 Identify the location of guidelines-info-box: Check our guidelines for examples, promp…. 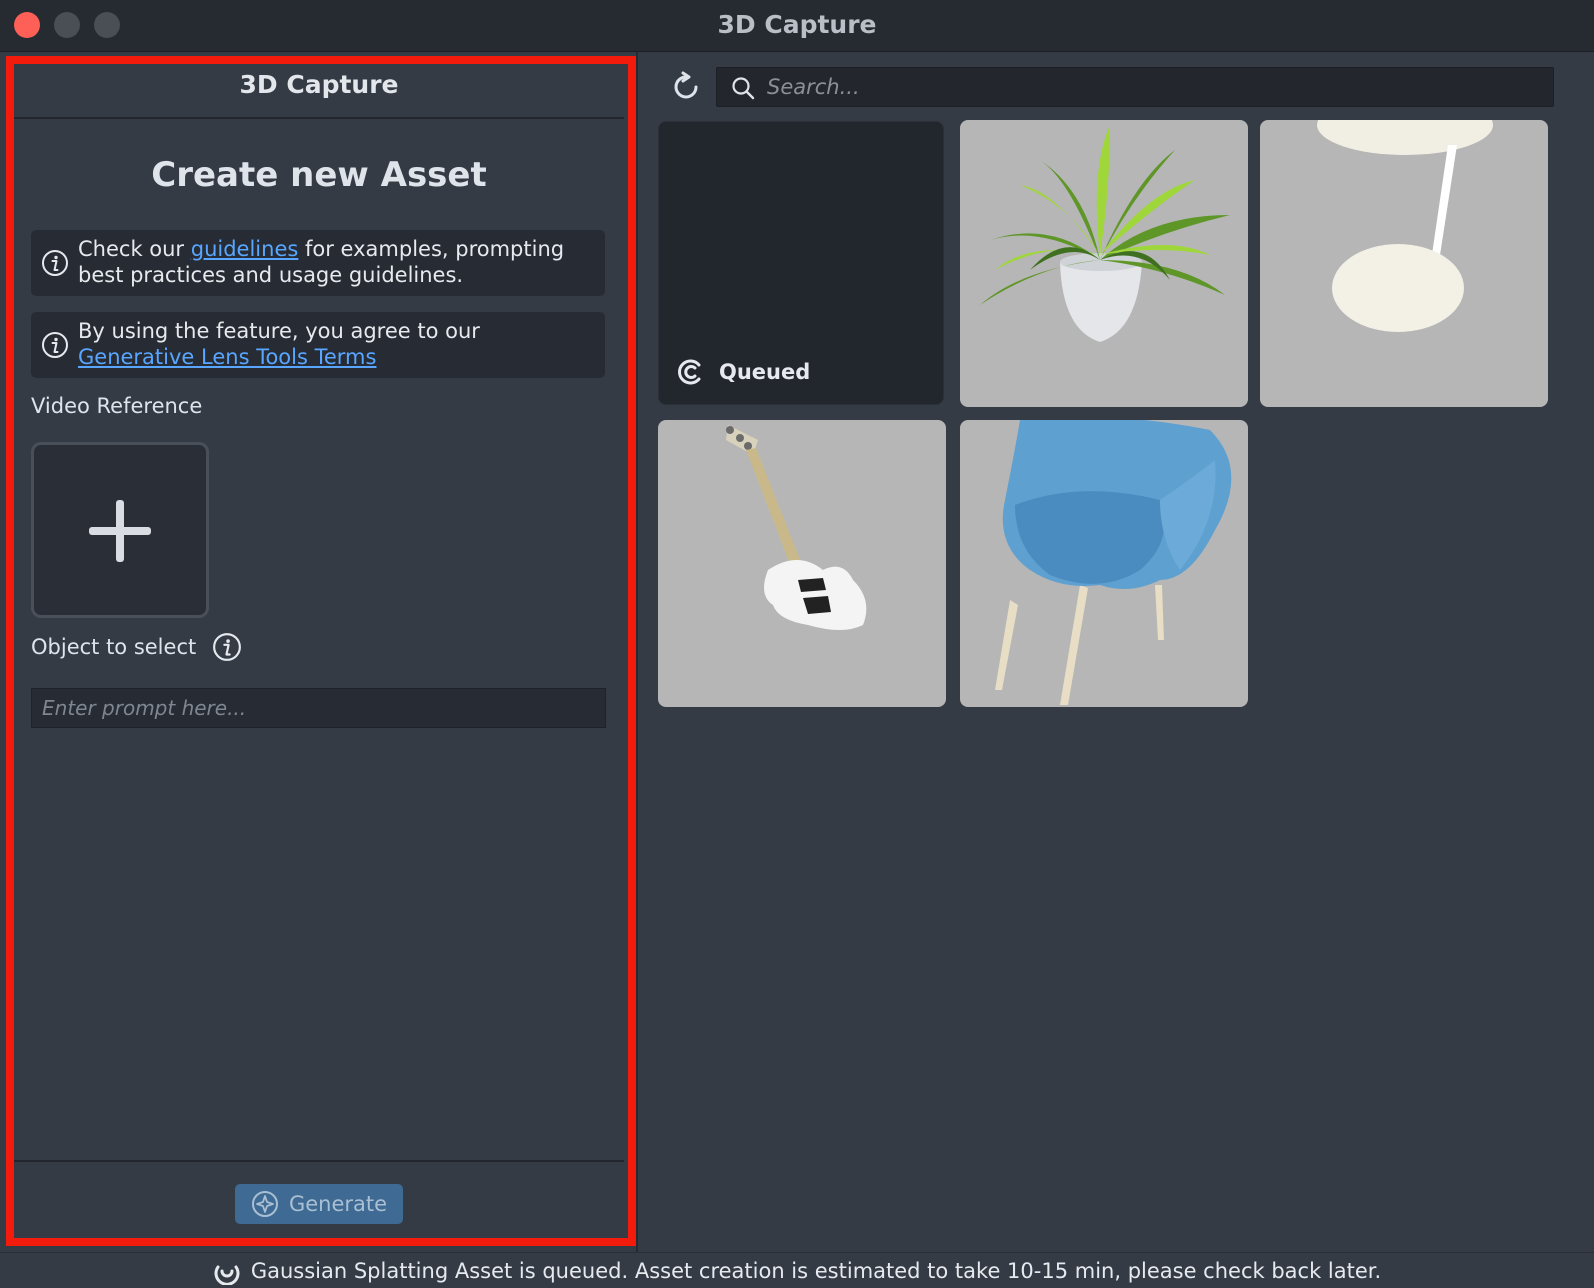
(318, 263).